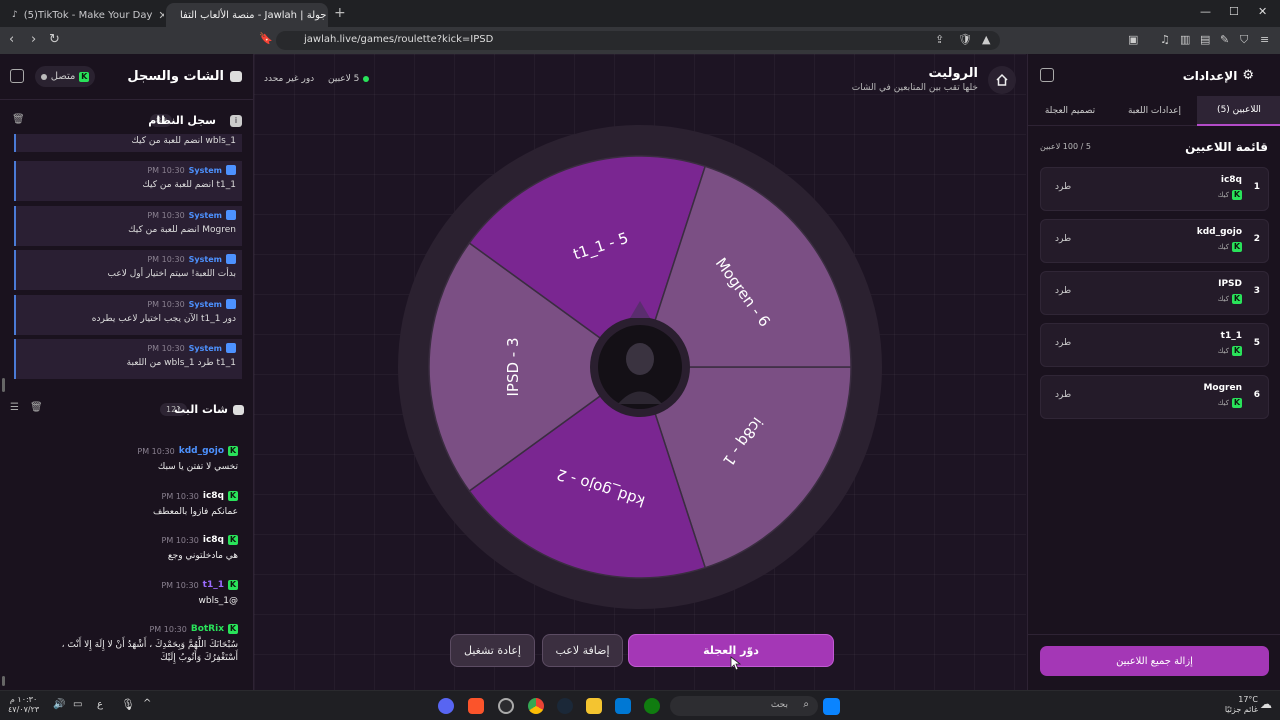 This screenshot has height=720, width=1280. Describe the element at coordinates (1223, 403) in the screenshot. I see `platform-label: كيك` at that location.